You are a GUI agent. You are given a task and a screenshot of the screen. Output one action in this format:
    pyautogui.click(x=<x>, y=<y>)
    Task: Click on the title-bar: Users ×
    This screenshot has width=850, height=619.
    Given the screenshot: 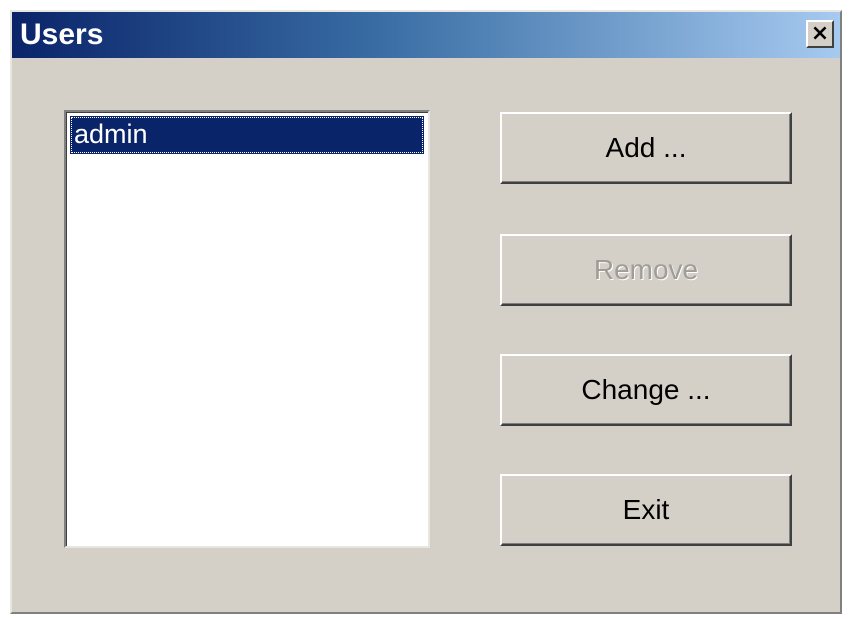 What is the action you would take?
    pyautogui.click(x=426, y=35)
    